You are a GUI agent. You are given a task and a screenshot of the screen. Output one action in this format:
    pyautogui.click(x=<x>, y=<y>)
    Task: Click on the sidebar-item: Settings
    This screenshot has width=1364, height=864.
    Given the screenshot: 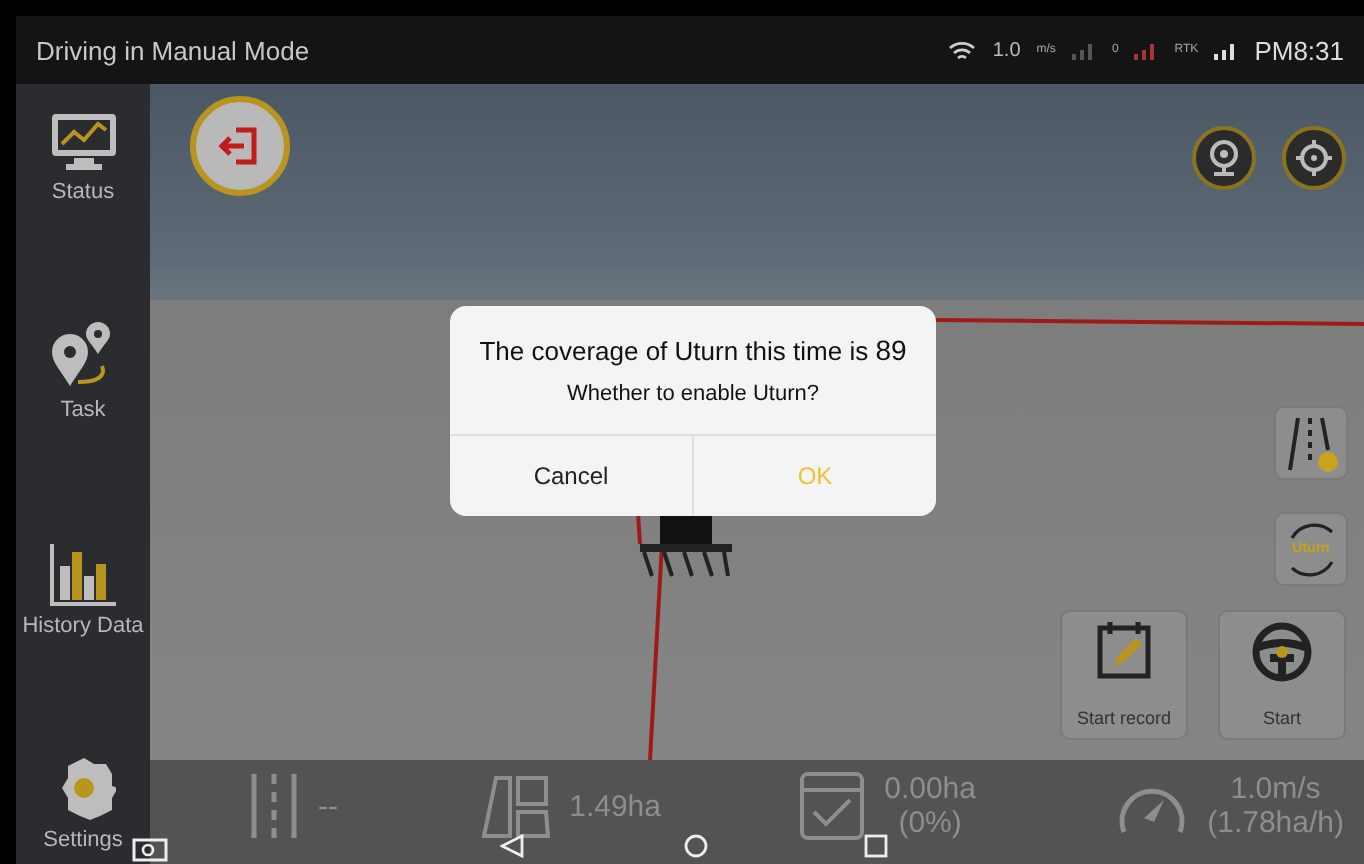 What is the action you would take?
    pyautogui.click(x=83, y=803)
    